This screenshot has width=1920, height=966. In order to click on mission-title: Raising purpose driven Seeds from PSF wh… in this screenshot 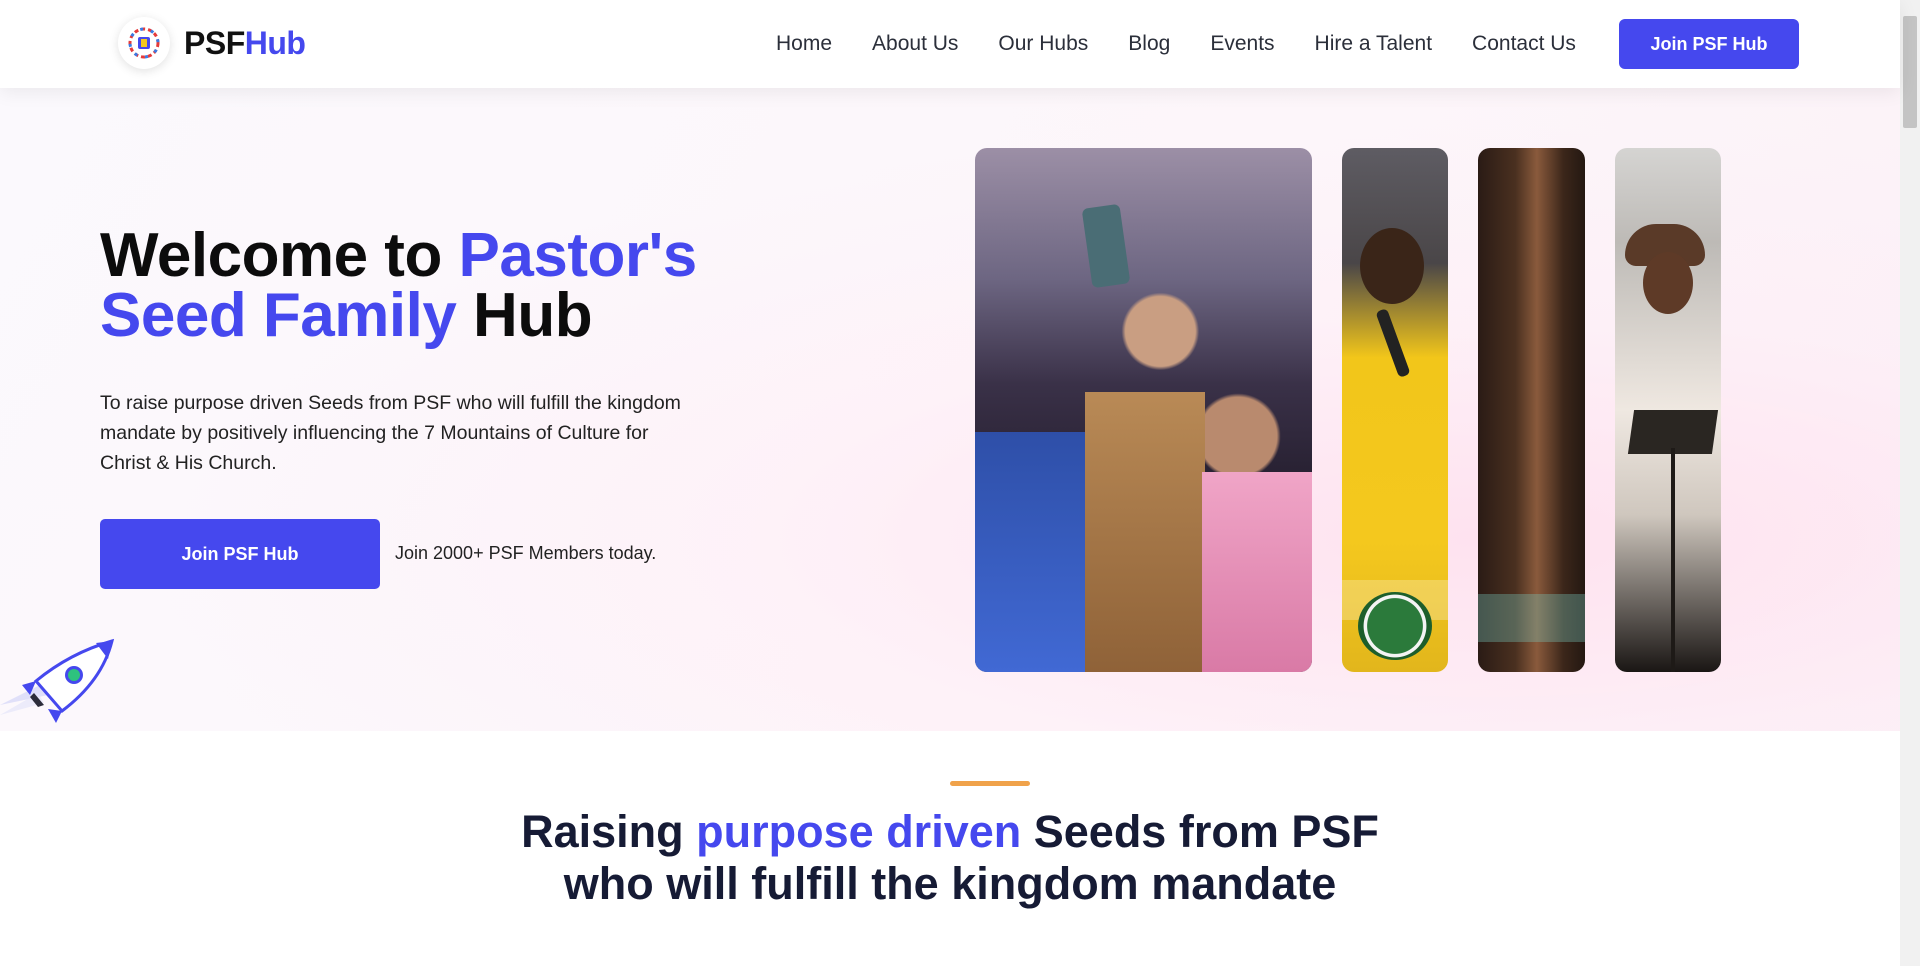, I will do `click(950, 858)`.